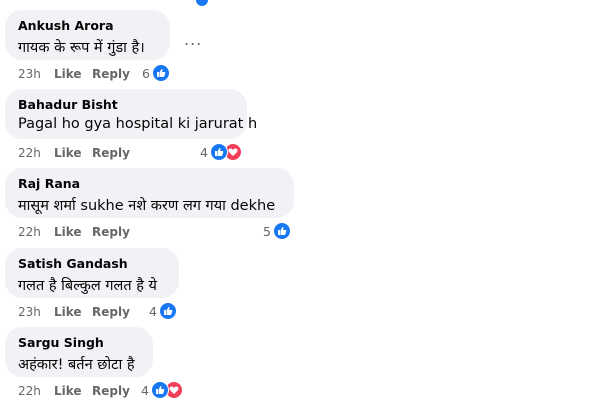 The height and width of the screenshot is (400, 600). I want to click on reaction-summary: 5, so click(277, 231).